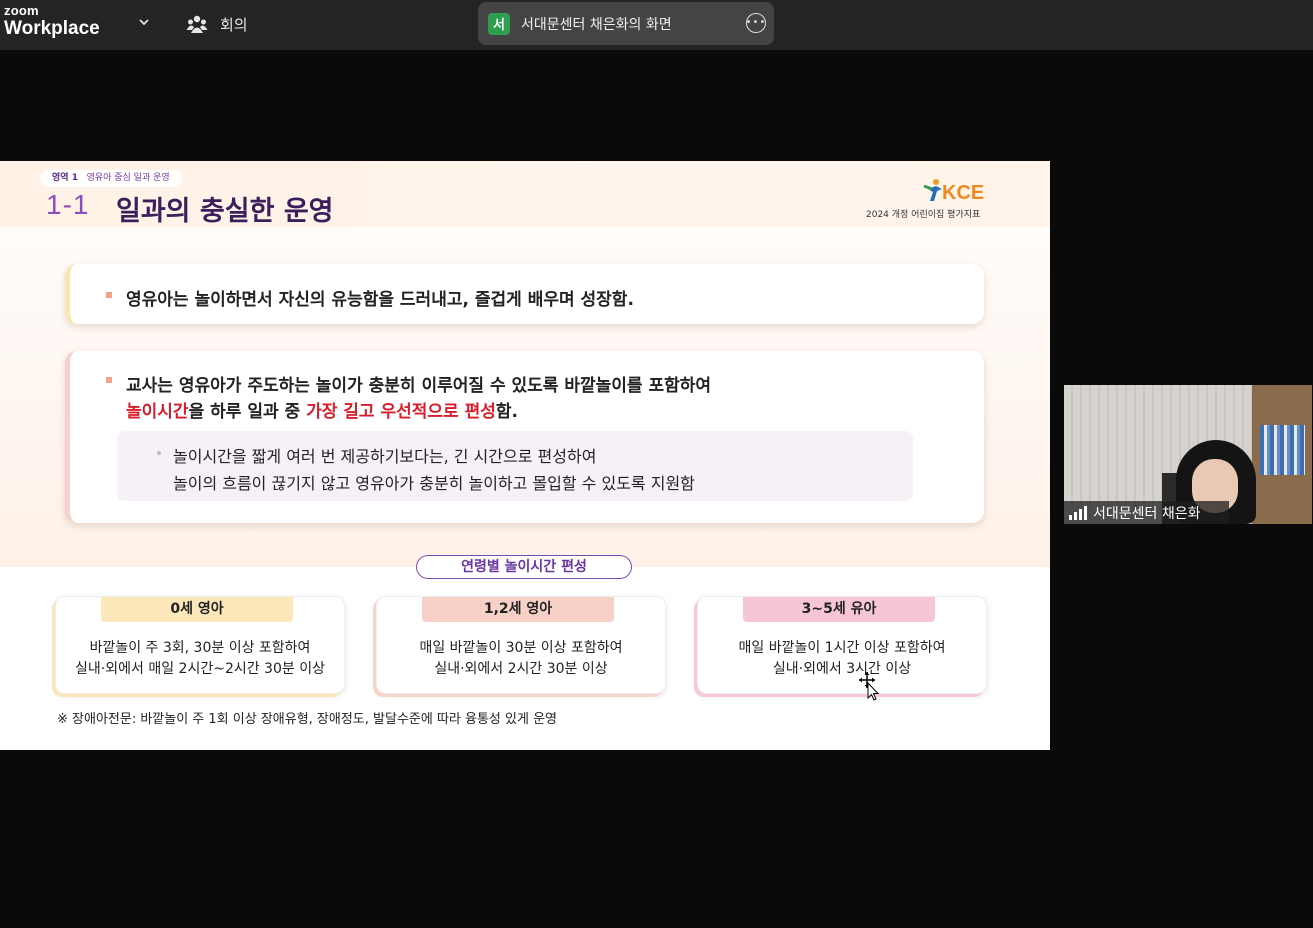 This screenshot has width=1313, height=928. Describe the element at coordinates (923, 215) in the screenshot. I see `logo-subtitle: 2024 개정 어린이집 평가지표` at that location.